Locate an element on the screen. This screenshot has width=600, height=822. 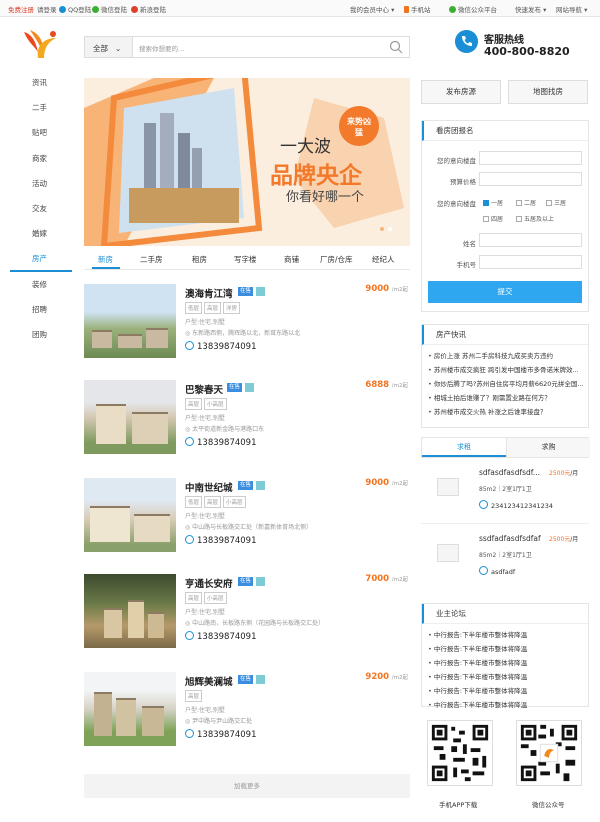
field-label: 姓名 is located at coordinates (469, 244).